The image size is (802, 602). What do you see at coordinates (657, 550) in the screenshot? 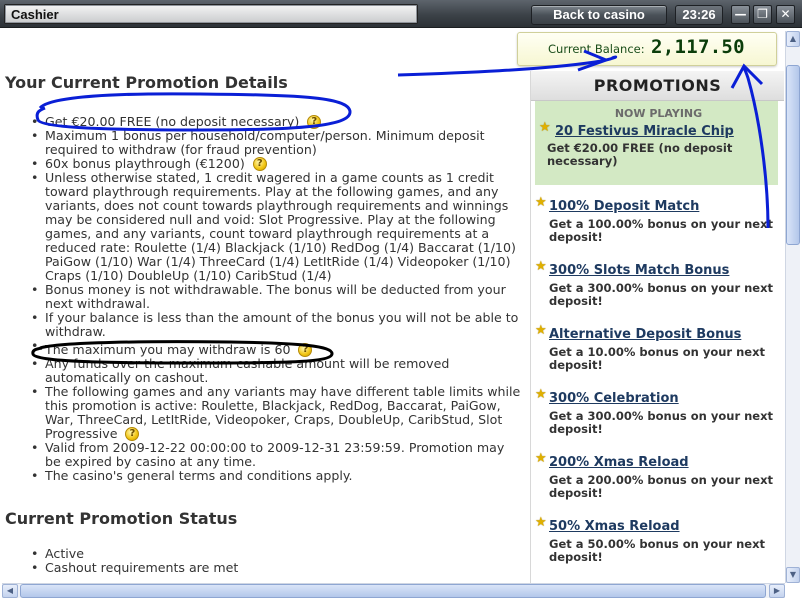
I see `promotion-desc: Get a 50.00% bonus on your next deposit!` at bounding box center [657, 550].